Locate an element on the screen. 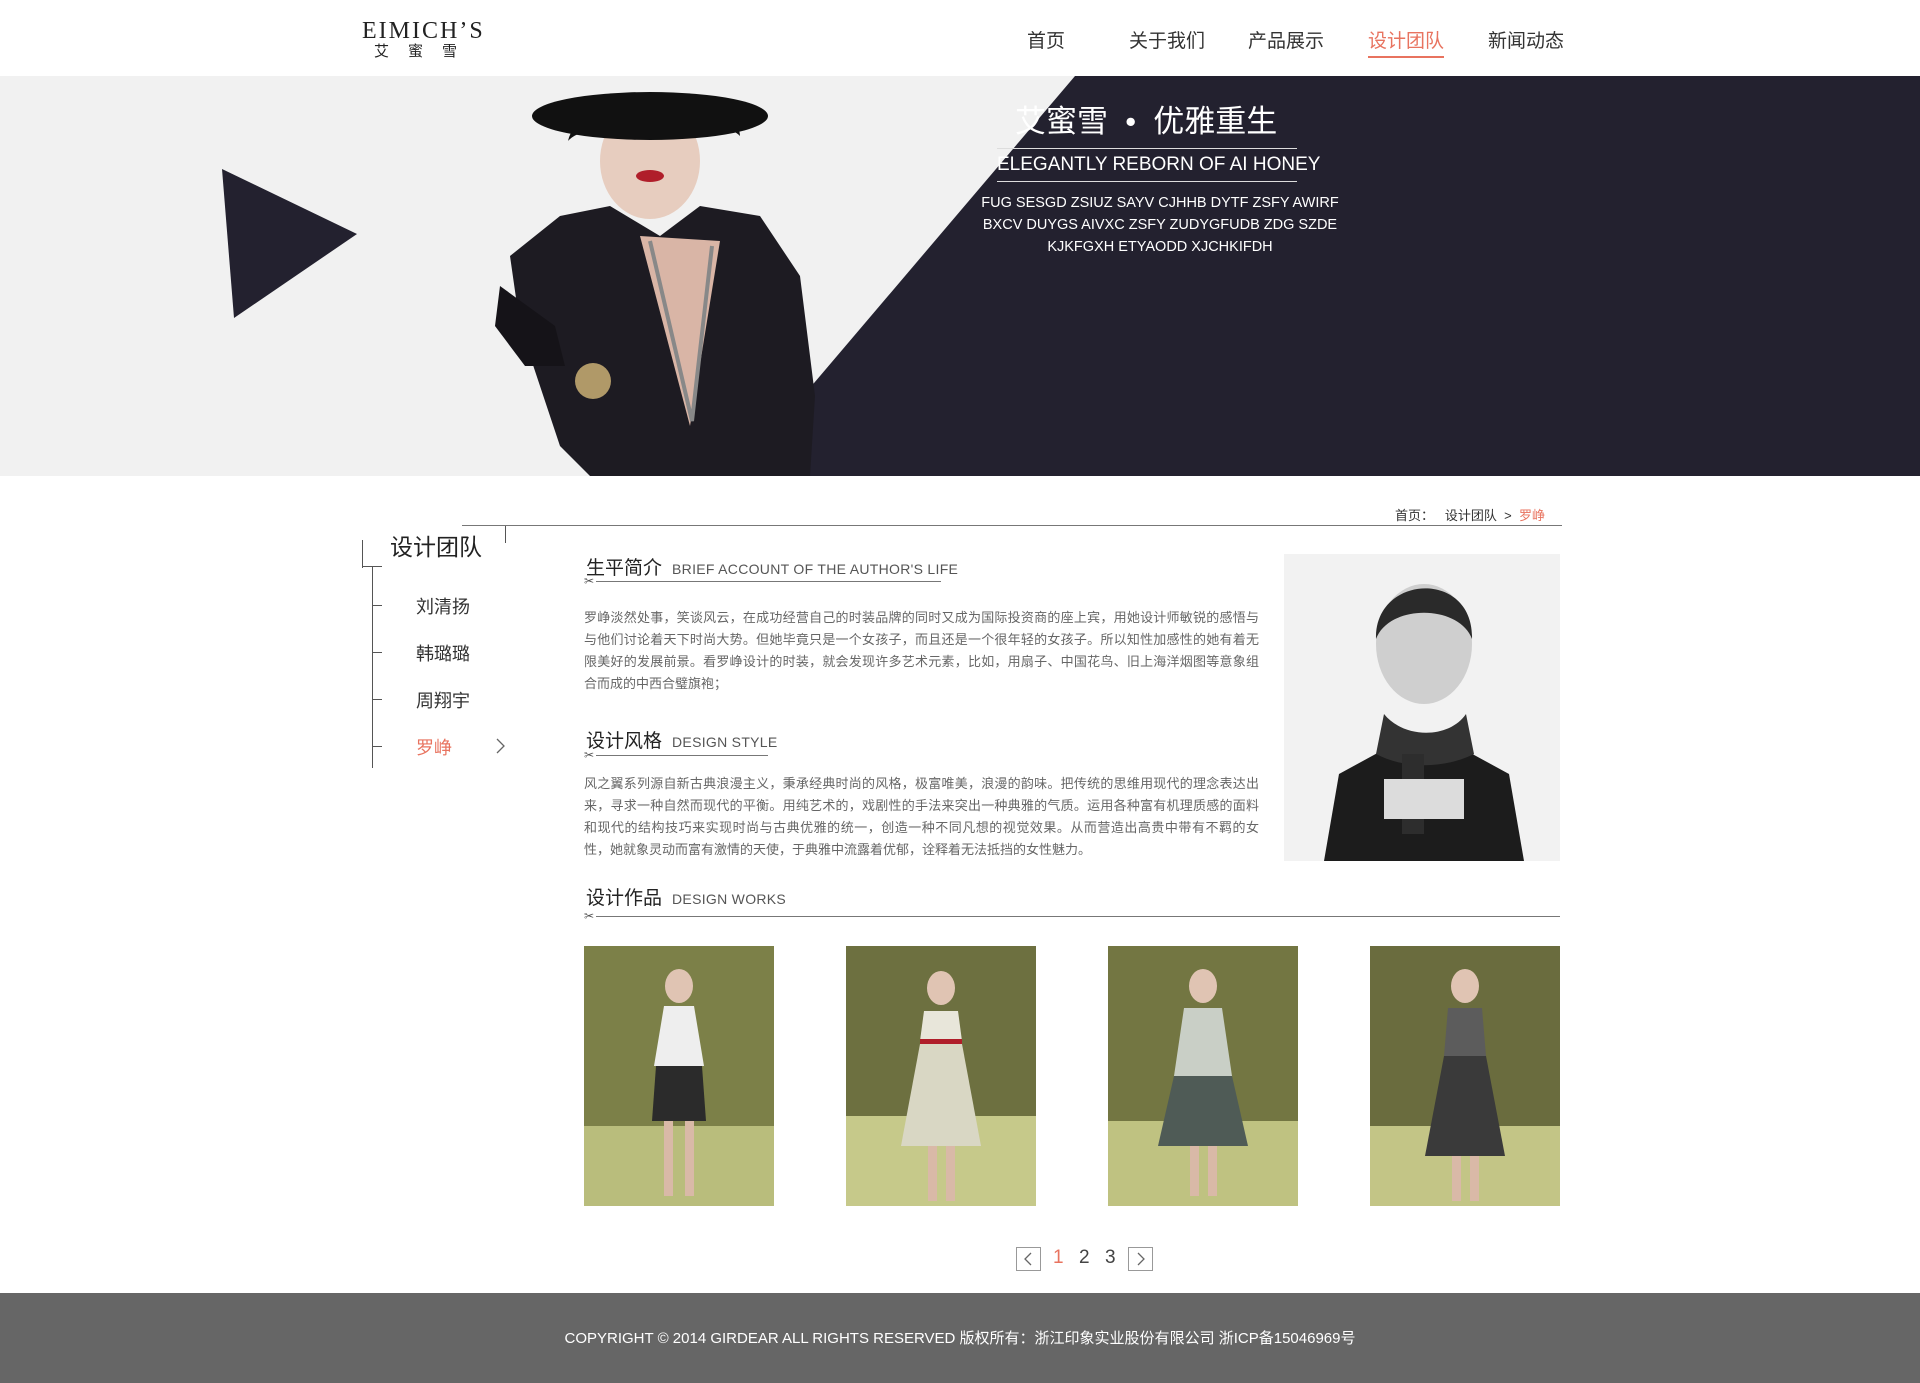 This screenshot has height=1383, width=1920. nav-news: 新闻动态 is located at coordinates (1526, 39).